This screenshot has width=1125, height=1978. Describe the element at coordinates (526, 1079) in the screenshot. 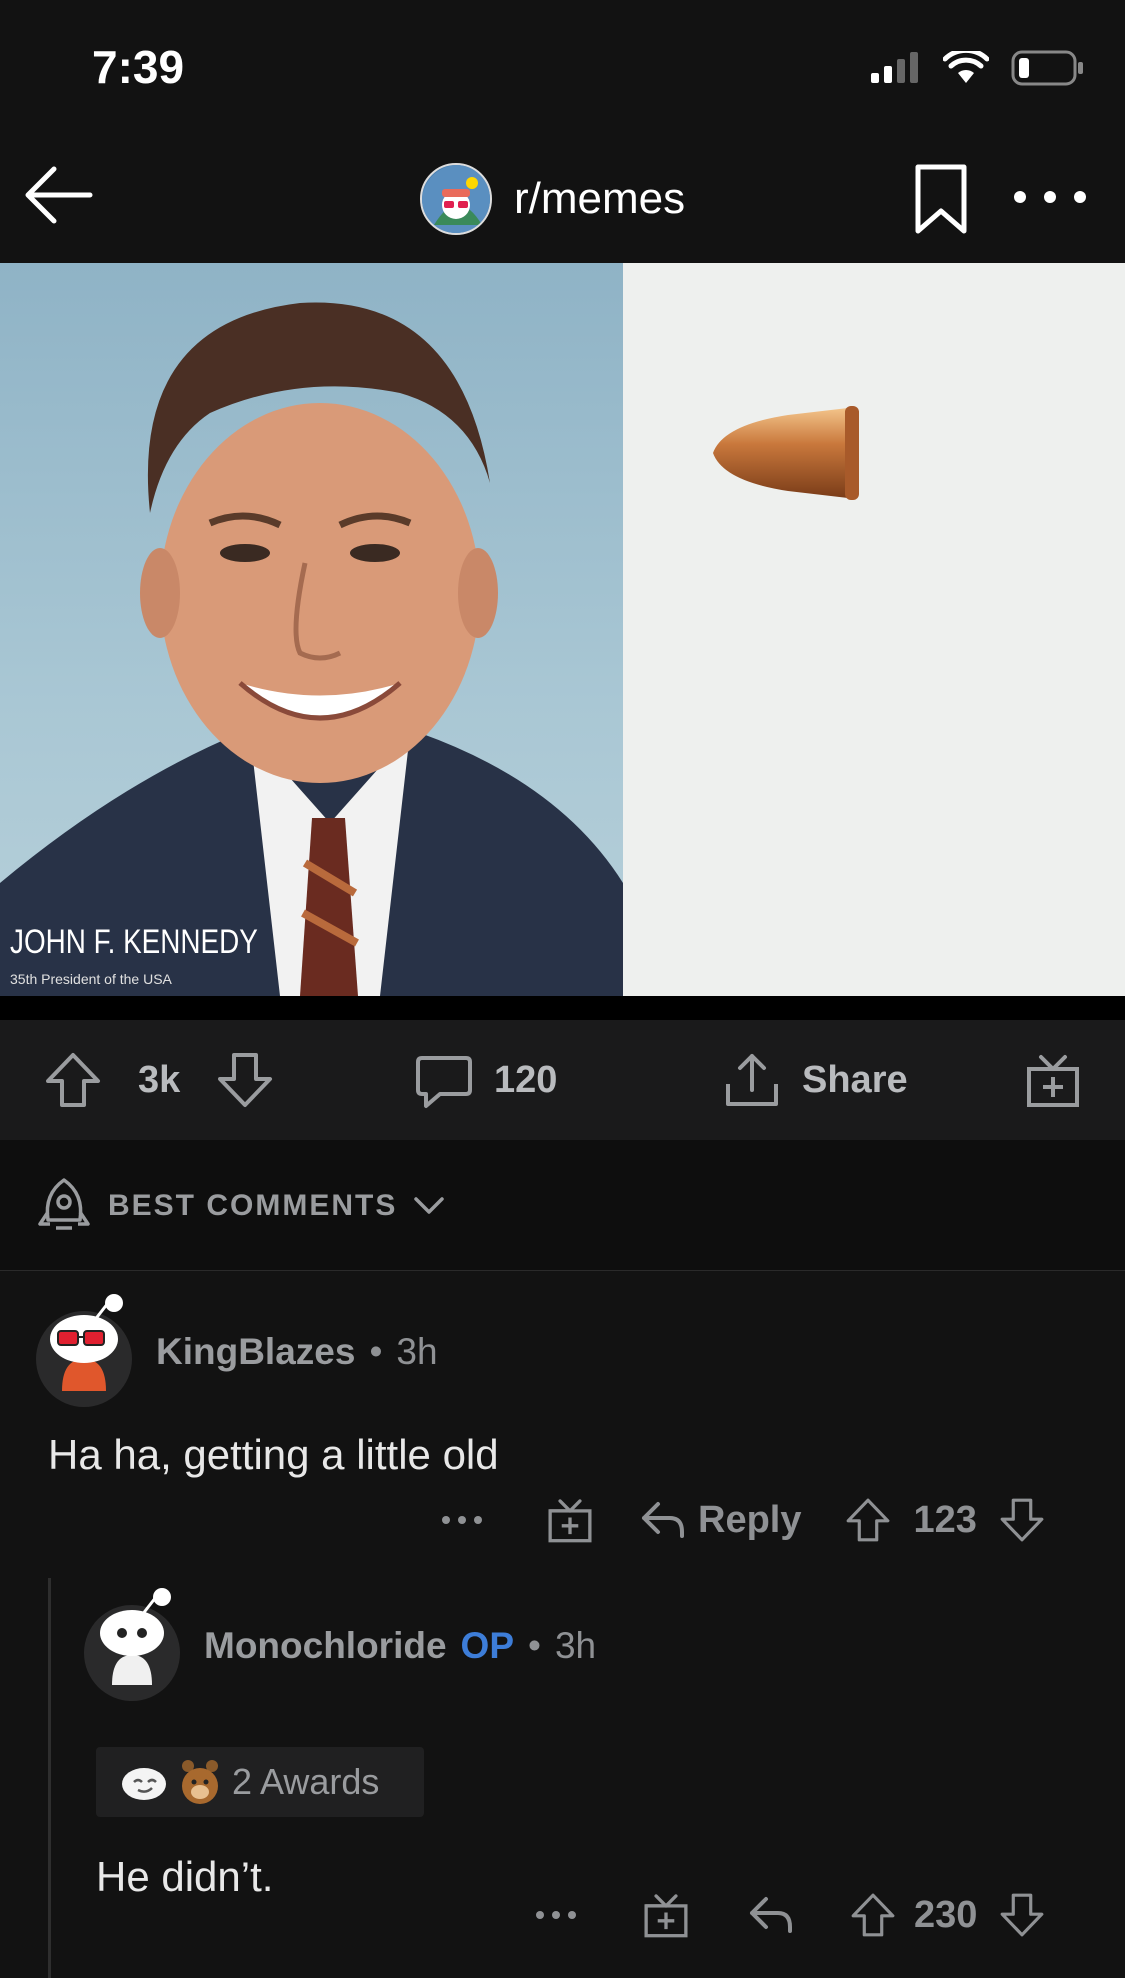

I see `comment-count: 120` at that location.